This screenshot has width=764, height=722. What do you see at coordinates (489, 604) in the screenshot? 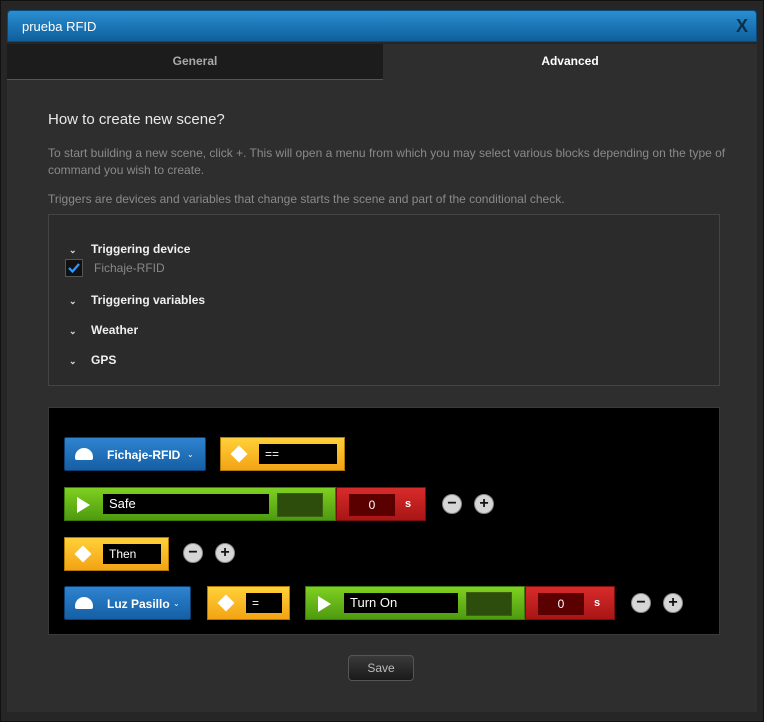
I see `action-color-swatch` at bounding box center [489, 604].